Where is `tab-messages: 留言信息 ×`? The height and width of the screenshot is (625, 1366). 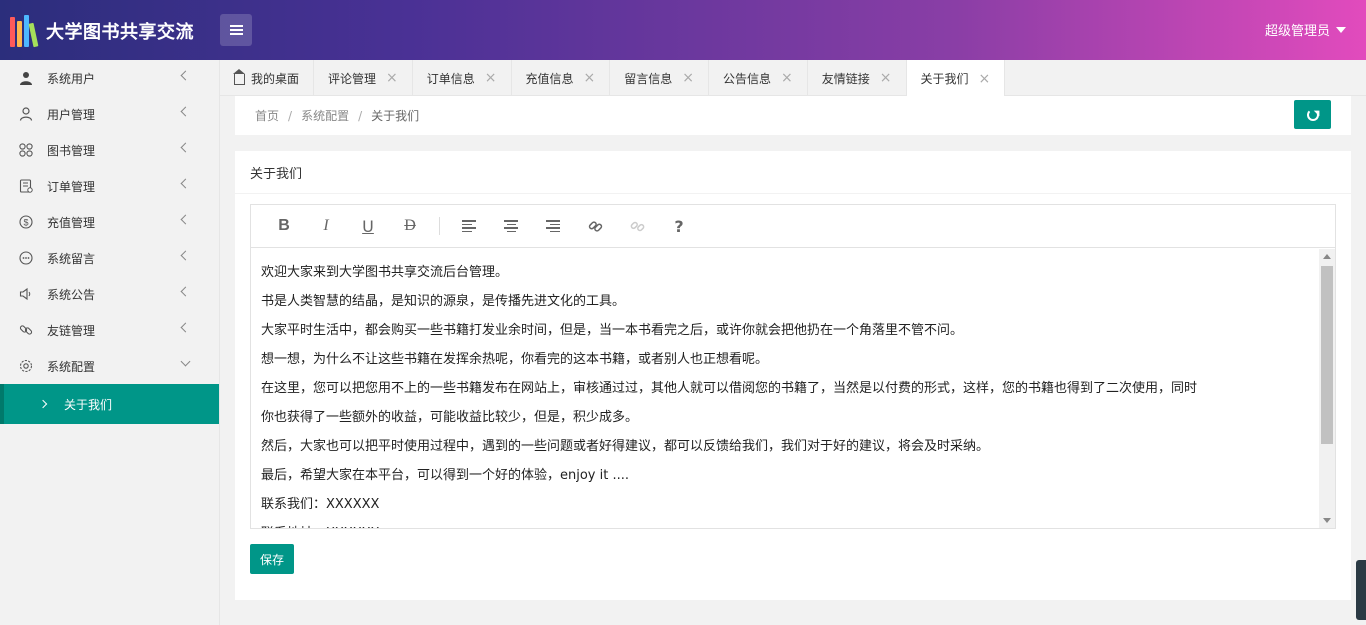
tab-messages: 留言信息 × is located at coordinates (660, 78).